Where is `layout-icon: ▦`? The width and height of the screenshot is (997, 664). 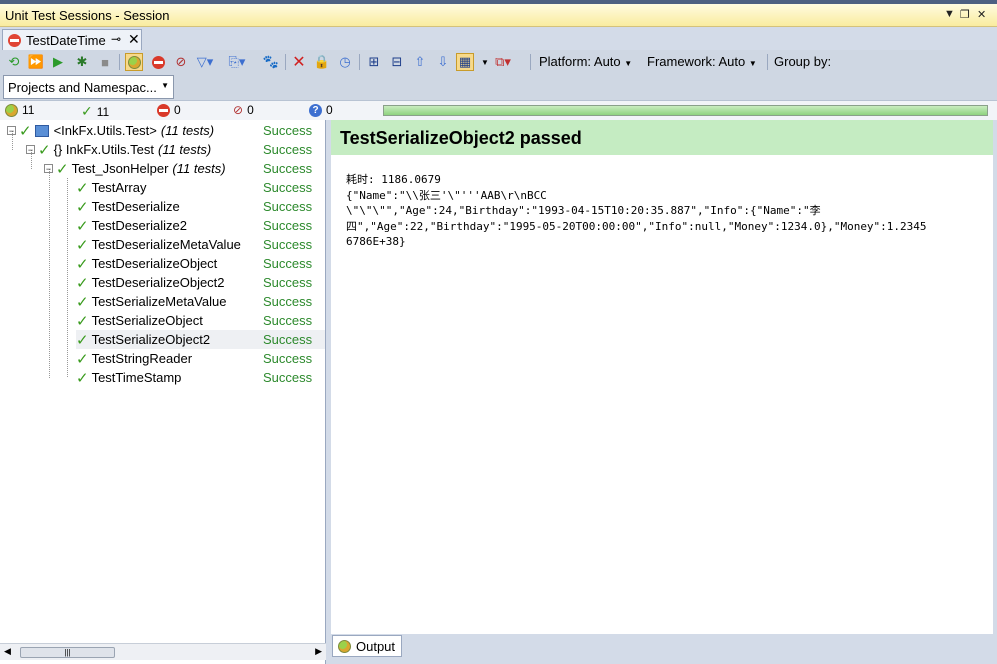
layout-icon: ▦ is located at coordinates (465, 62).